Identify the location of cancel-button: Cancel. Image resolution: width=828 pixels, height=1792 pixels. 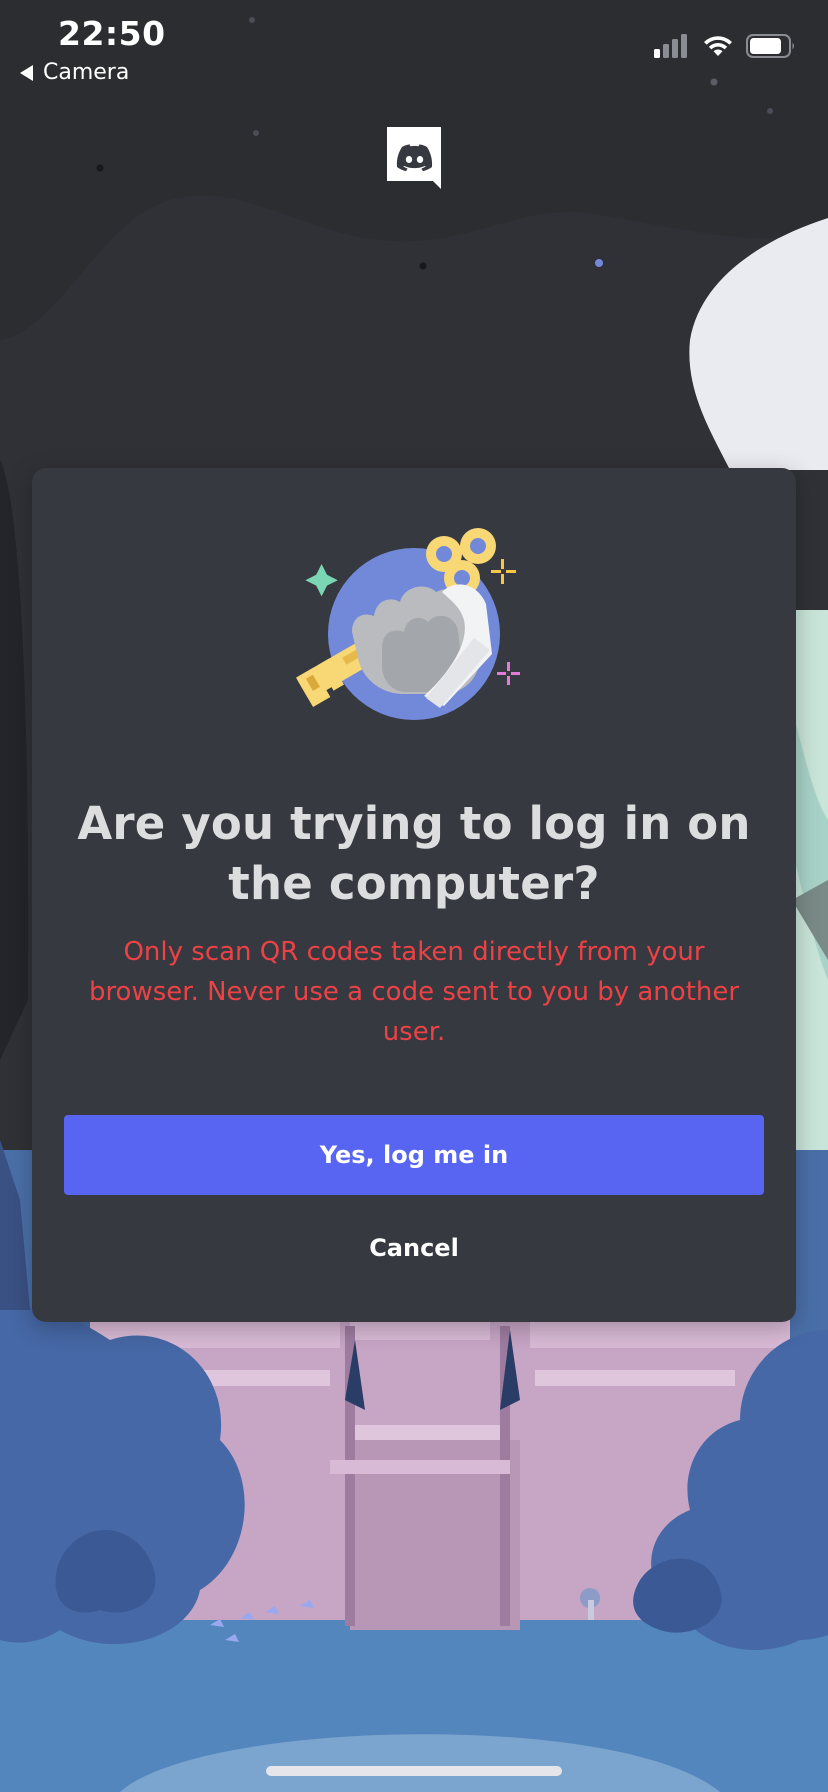
(414, 1248).